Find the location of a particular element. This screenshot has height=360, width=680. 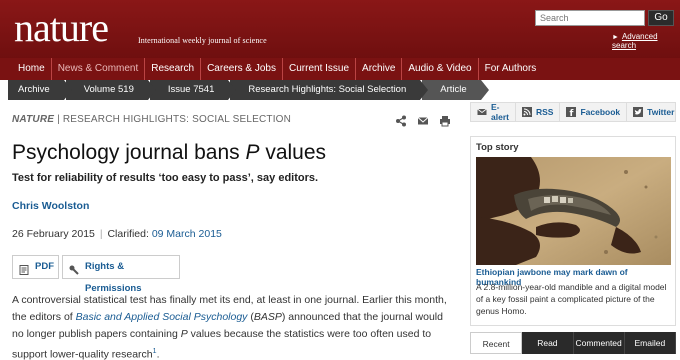

advanced-search-link: ► Advanced search is located at coordinates (646, 41).